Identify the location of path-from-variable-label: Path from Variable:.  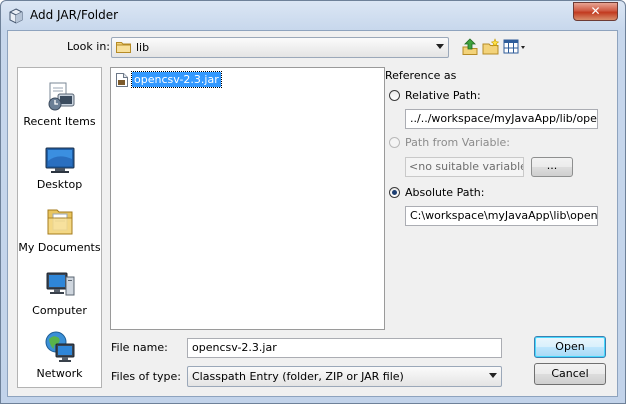
(457, 142).